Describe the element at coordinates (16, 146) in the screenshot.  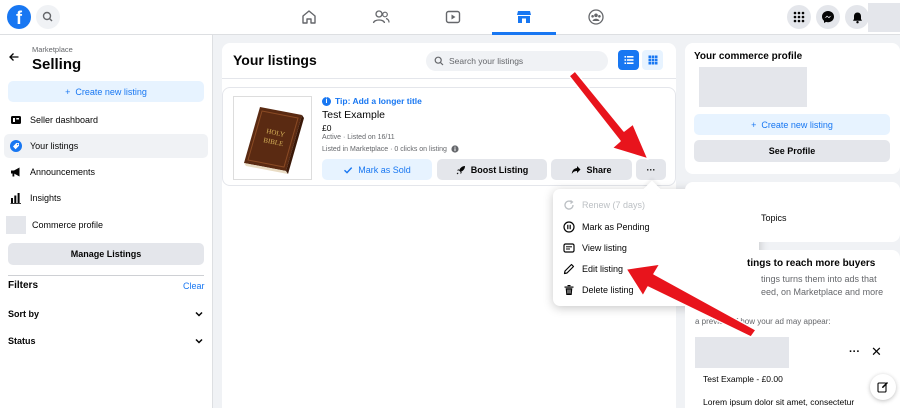
I see `tag-icon` at that location.